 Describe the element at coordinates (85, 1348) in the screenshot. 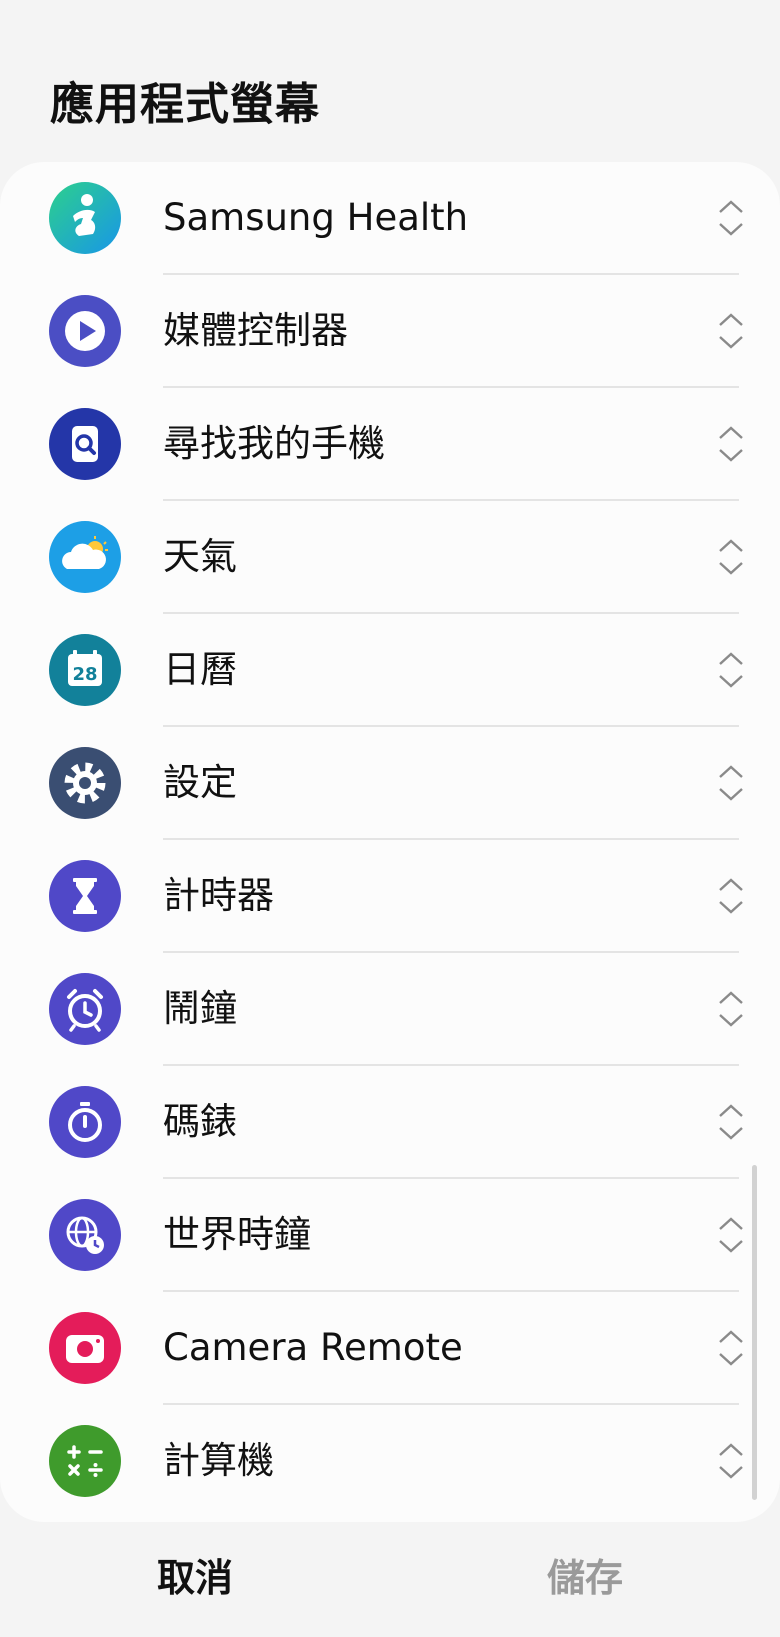

I see `camera-icon` at that location.